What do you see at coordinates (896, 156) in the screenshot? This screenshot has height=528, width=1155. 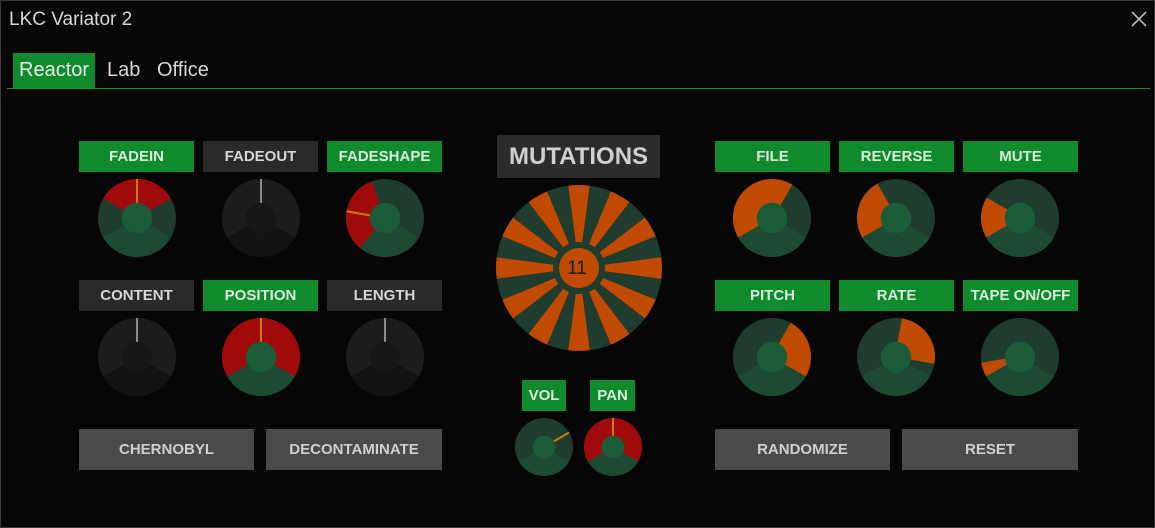 I see `reverse-label: REVERSE` at bounding box center [896, 156].